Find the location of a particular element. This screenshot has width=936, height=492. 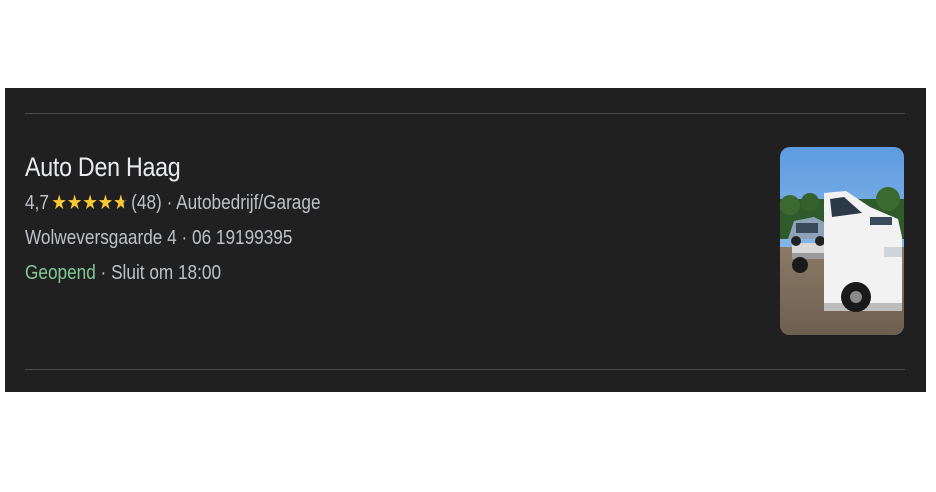

star-rating: ★★★★★ ★★★★★ is located at coordinates (89, 203).